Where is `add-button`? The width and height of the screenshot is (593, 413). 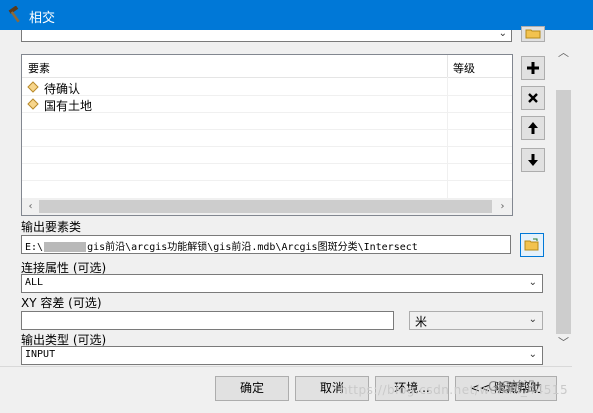 add-button is located at coordinates (533, 68).